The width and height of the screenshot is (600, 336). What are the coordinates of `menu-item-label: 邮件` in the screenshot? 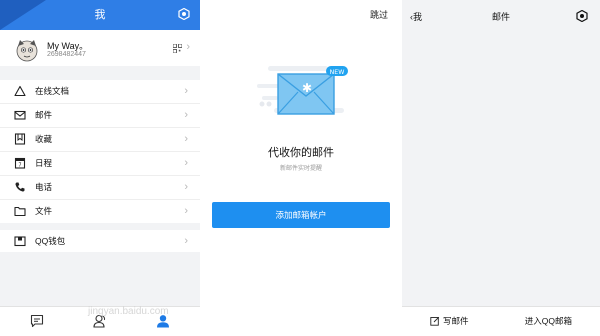 It's located at (44, 115).